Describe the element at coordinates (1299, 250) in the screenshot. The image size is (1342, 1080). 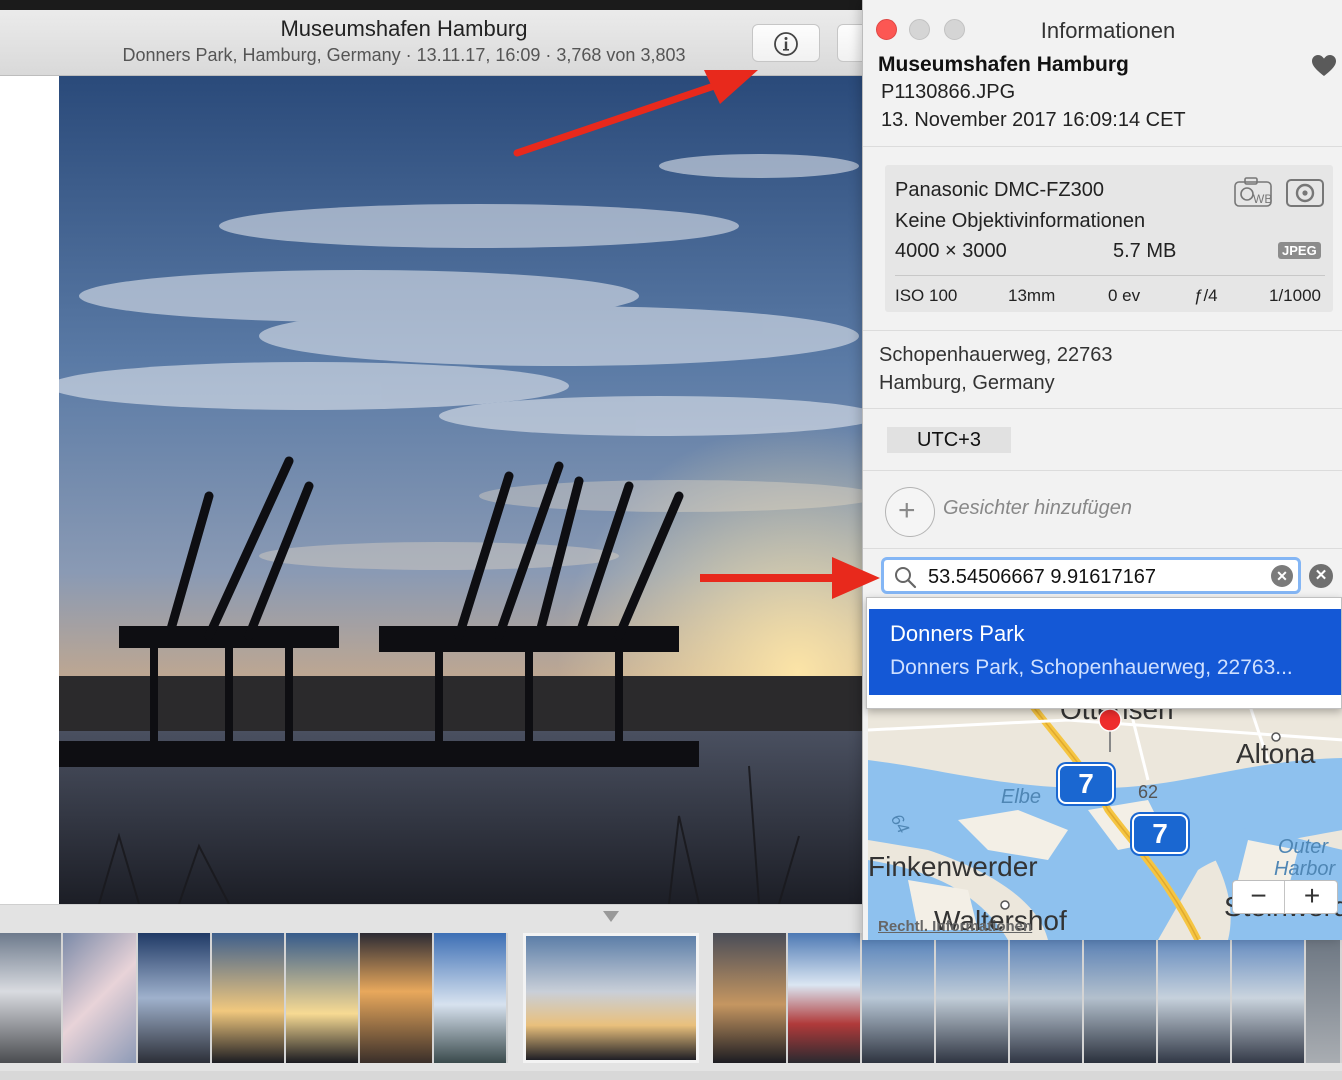
I see `format-badge: JPEG` at that location.